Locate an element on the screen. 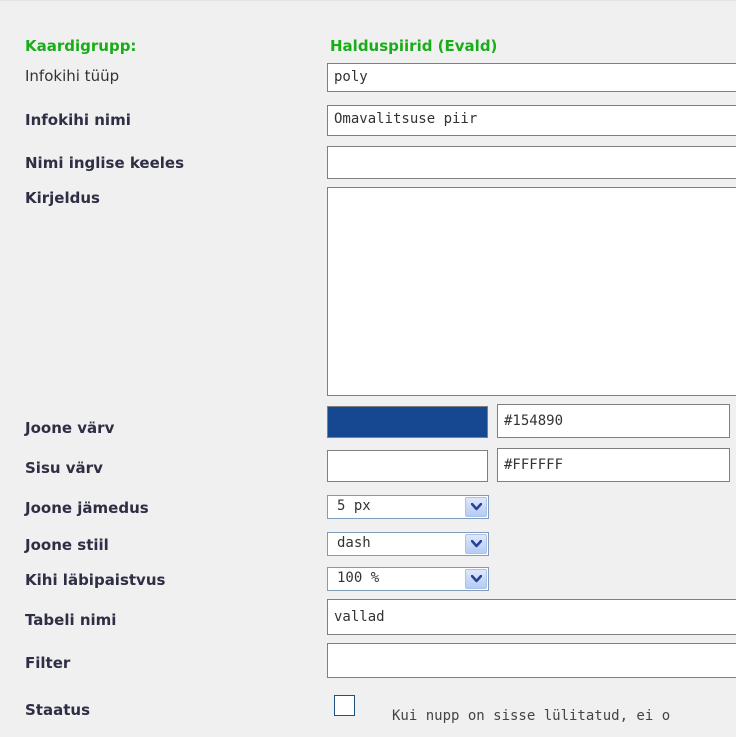 This screenshot has width=736, height=737. status-label: Staatus is located at coordinates (57, 710).